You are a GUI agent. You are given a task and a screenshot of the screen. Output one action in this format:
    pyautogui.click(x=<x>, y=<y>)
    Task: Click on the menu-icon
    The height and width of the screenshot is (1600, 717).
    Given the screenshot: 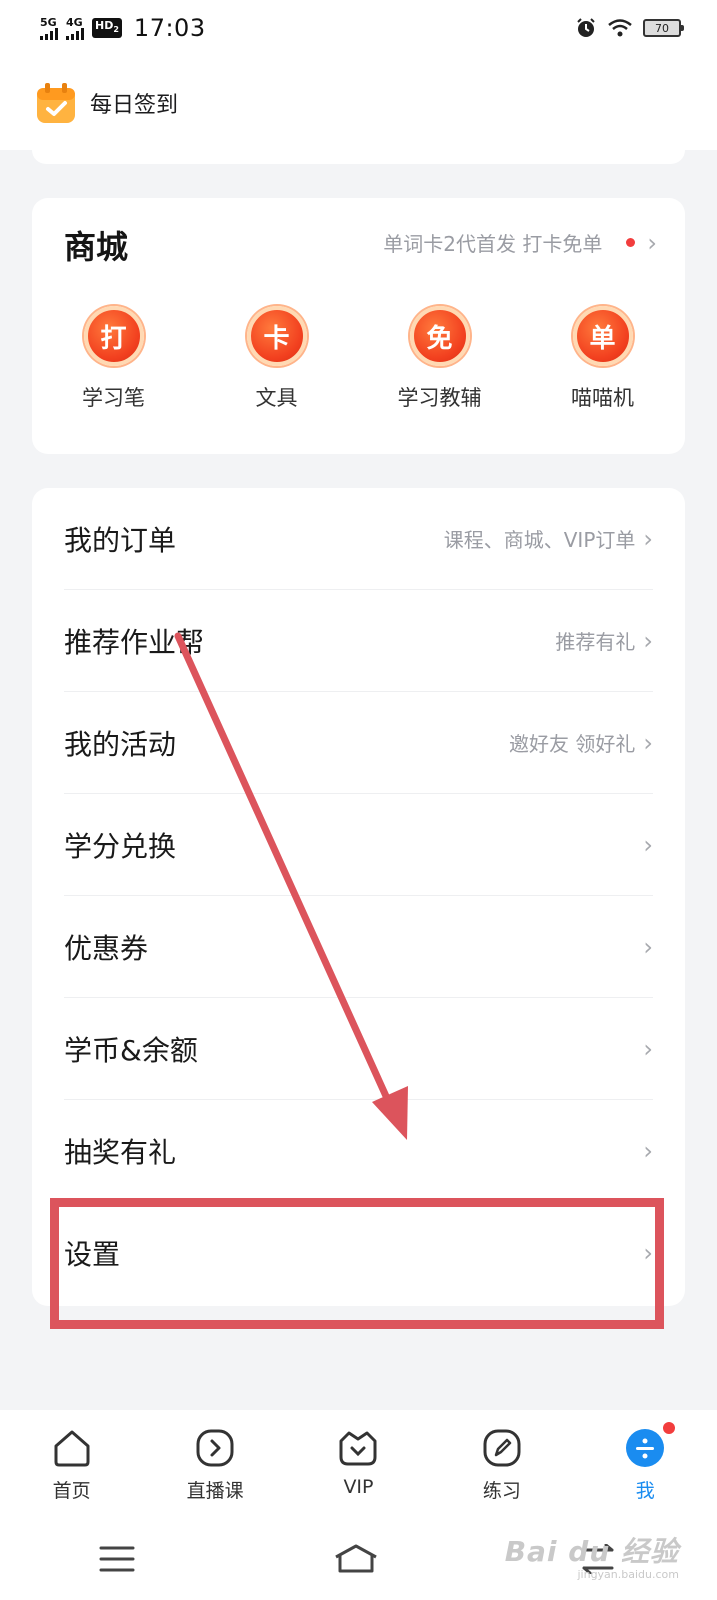 What is the action you would take?
    pyautogui.click(x=117, y=1559)
    